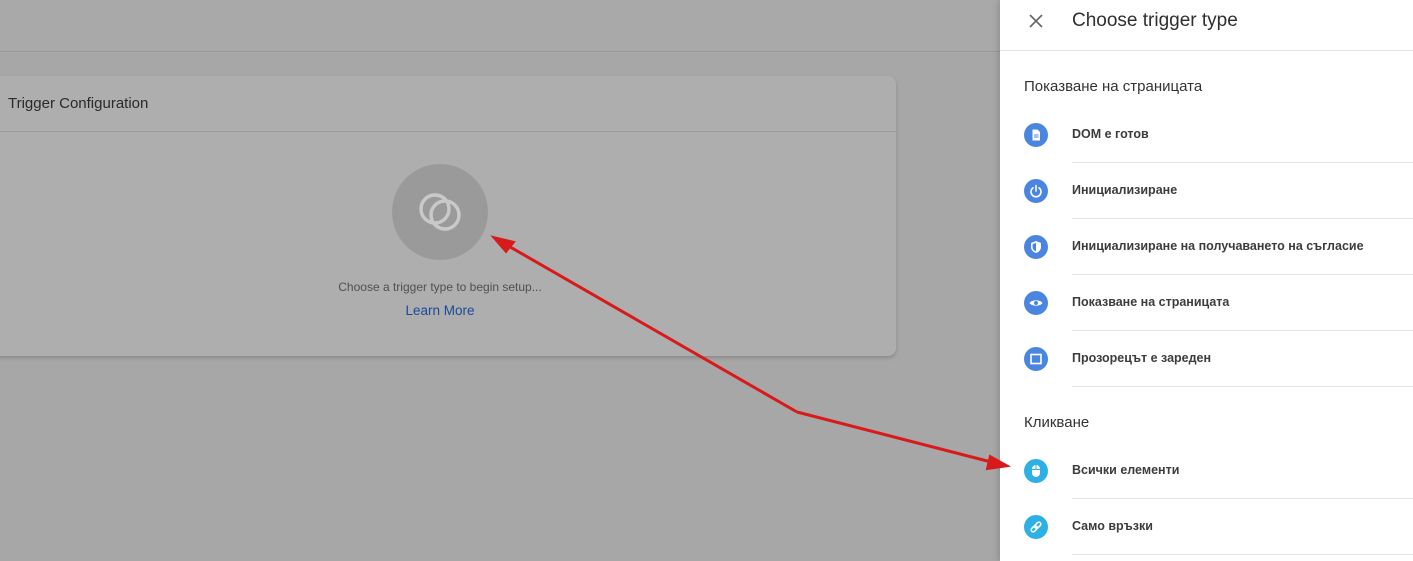 The width and height of the screenshot is (1413, 561). What do you see at coordinates (1142, 358) in the screenshot?
I see `trigger-item-label: Прозорецът е зареден` at bounding box center [1142, 358].